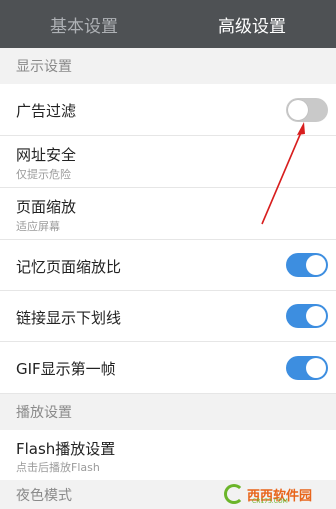  I want to click on site-watermark: 西西软件园 CR173.COM, so click(279, 494).